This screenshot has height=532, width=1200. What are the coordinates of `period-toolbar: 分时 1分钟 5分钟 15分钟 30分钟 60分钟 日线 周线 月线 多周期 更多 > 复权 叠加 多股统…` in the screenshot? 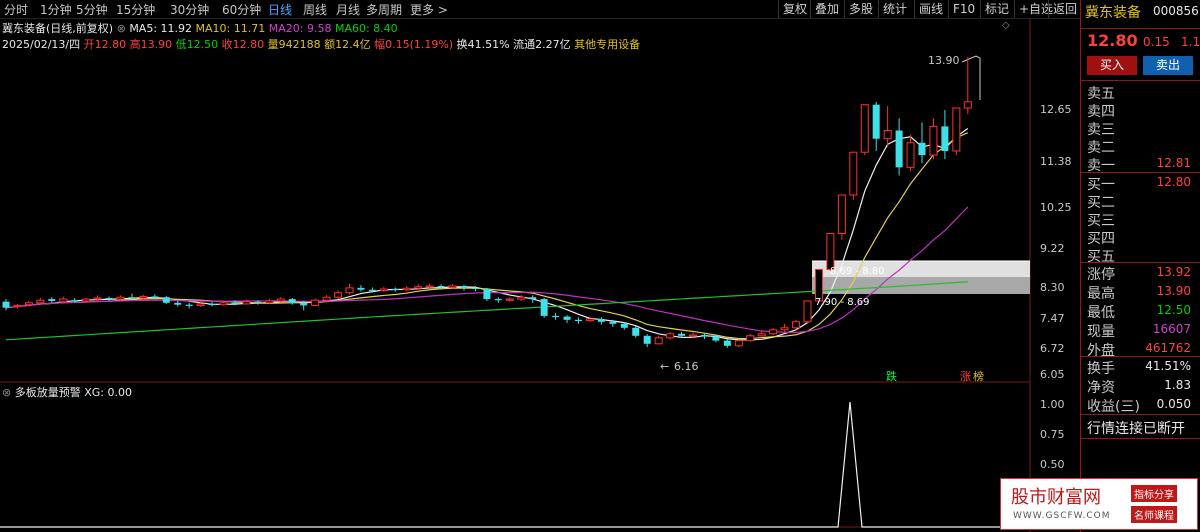 It's located at (540, 9).